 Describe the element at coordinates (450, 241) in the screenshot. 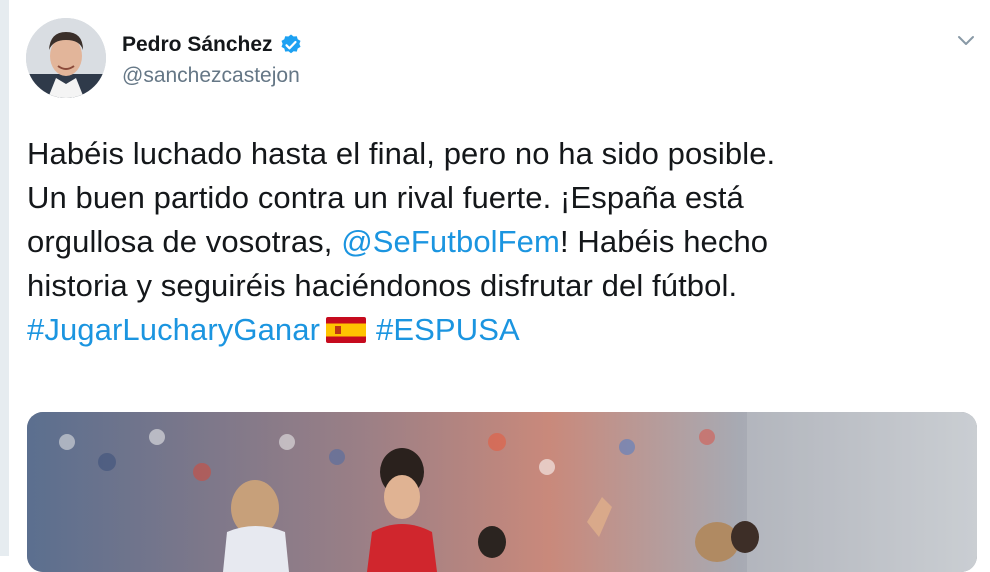

I see `mention-link: @SeFutbolFem` at that location.